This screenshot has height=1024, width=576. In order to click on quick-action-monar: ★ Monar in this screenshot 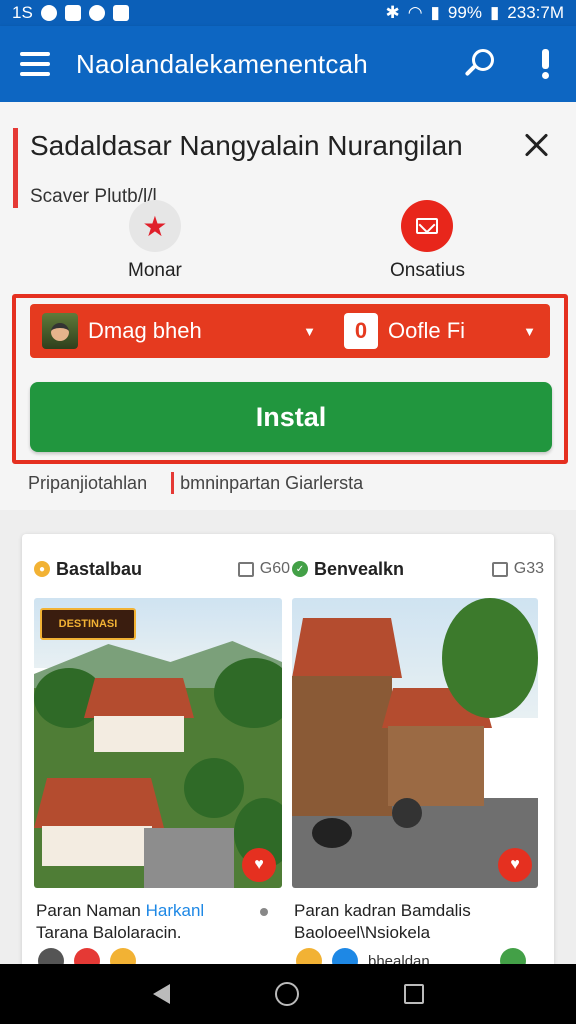, I will do `click(155, 241)`.